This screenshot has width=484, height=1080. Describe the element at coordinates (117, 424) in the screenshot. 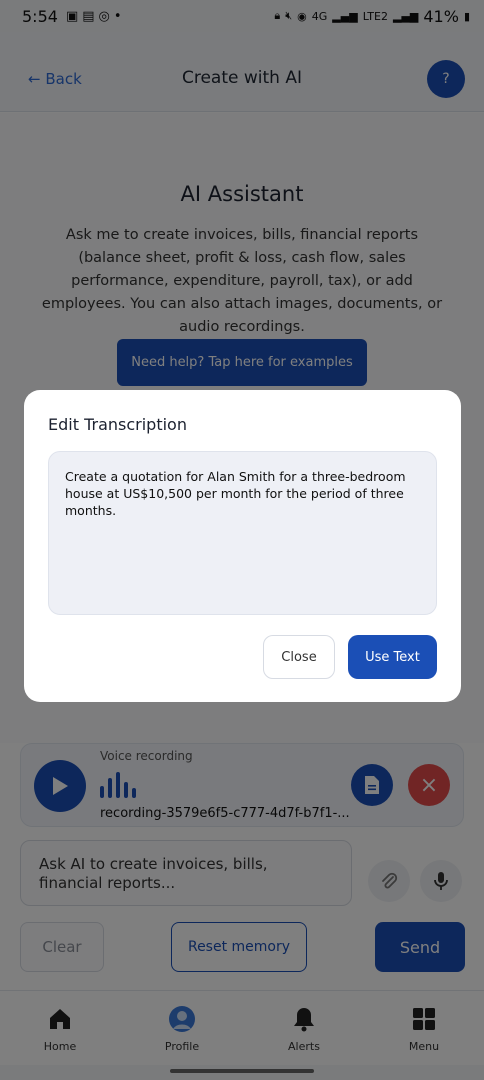

I see `dialog-title: Edit Transcription` at that location.